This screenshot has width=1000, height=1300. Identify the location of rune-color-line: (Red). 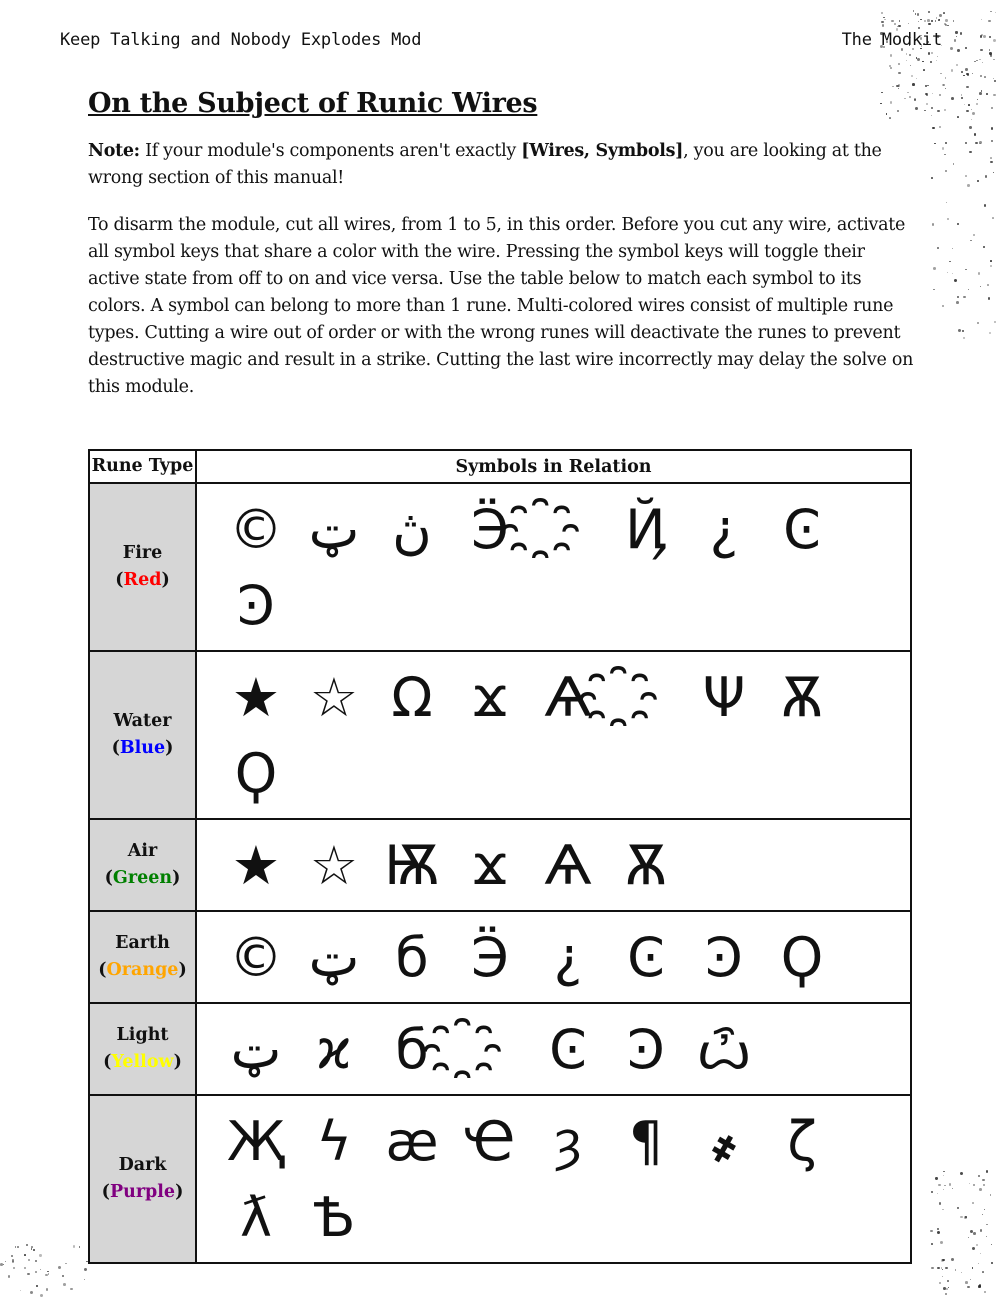
(142, 580).